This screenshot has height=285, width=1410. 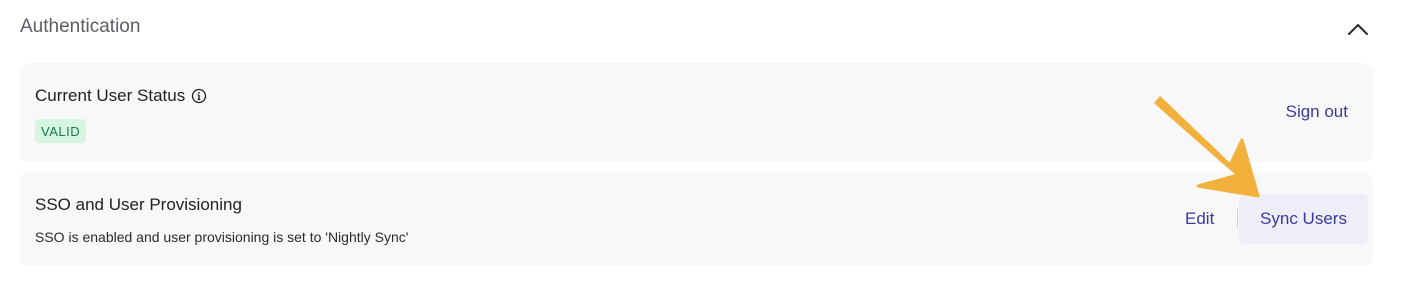 I want to click on sso-card-title: SSO and User Provisioning, so click(x=138, y=204).